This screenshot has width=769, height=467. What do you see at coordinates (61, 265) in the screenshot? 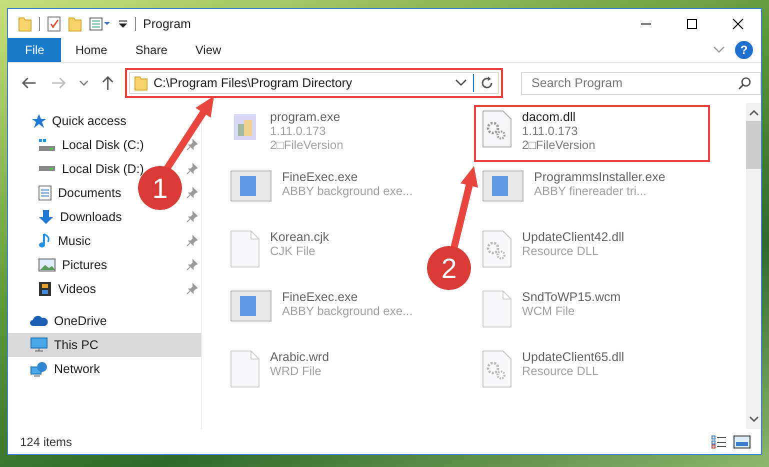
I see `sidebar-item: Pictures` at bounding box center [61, 265].